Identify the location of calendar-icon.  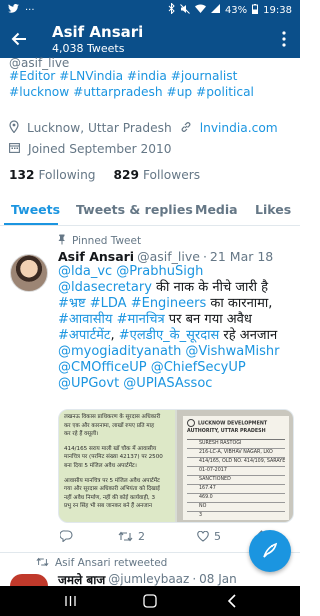
(14, 149).